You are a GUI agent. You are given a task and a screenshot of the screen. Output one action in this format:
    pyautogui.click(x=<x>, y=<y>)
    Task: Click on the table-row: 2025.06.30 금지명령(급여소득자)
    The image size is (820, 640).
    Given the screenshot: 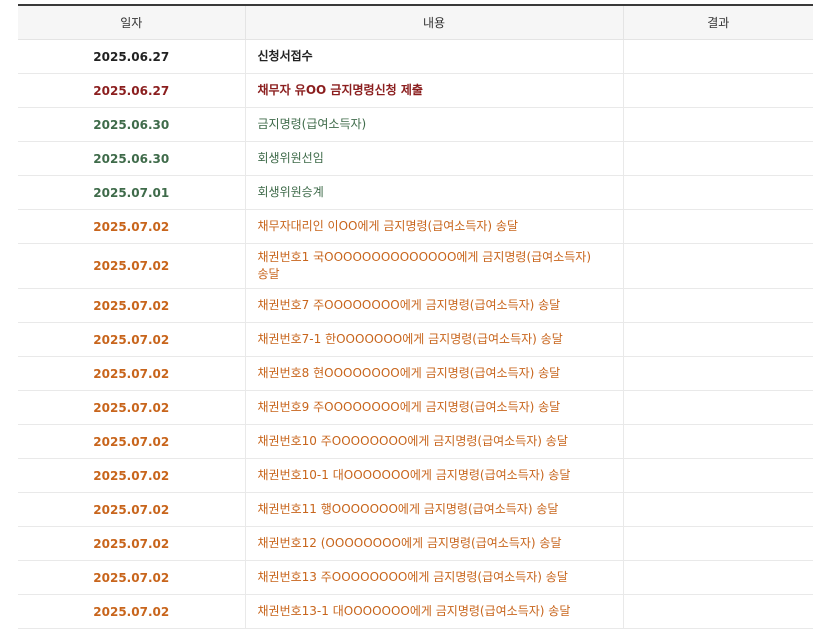 What is the action you would take?
    pyautogui.click(x=415, y=124)
    